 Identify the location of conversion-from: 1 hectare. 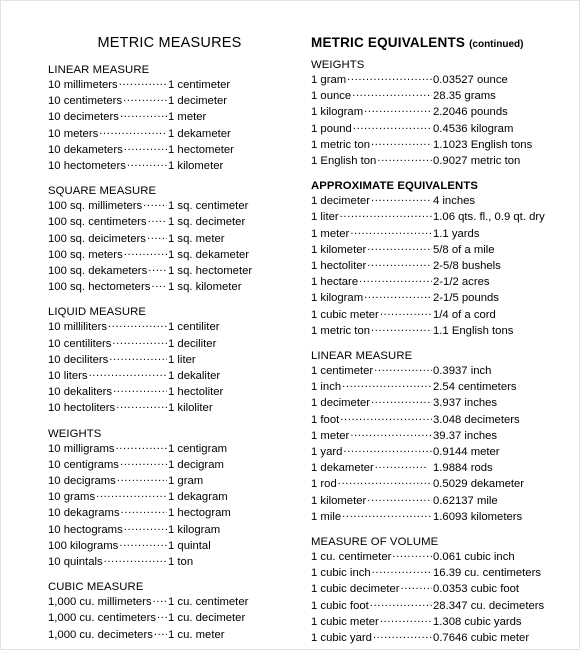
(335, 282).